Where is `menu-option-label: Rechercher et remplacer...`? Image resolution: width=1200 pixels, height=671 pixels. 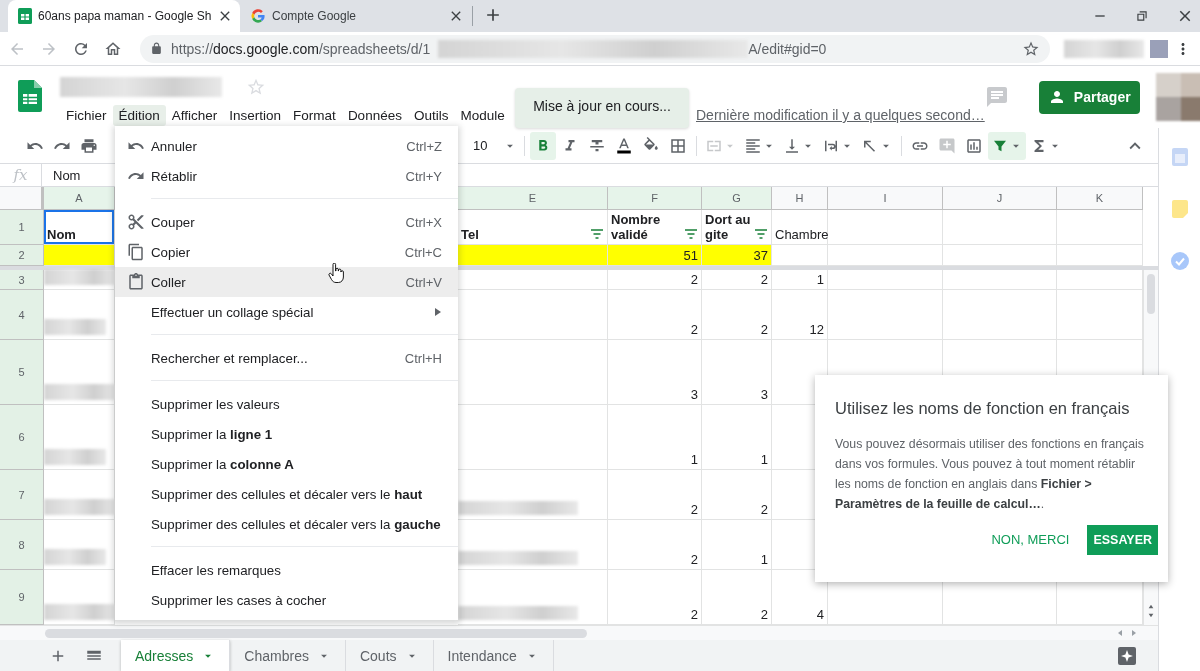
menu-option-label: Rechercher et remplacer... is located at coordinates (230, 358).